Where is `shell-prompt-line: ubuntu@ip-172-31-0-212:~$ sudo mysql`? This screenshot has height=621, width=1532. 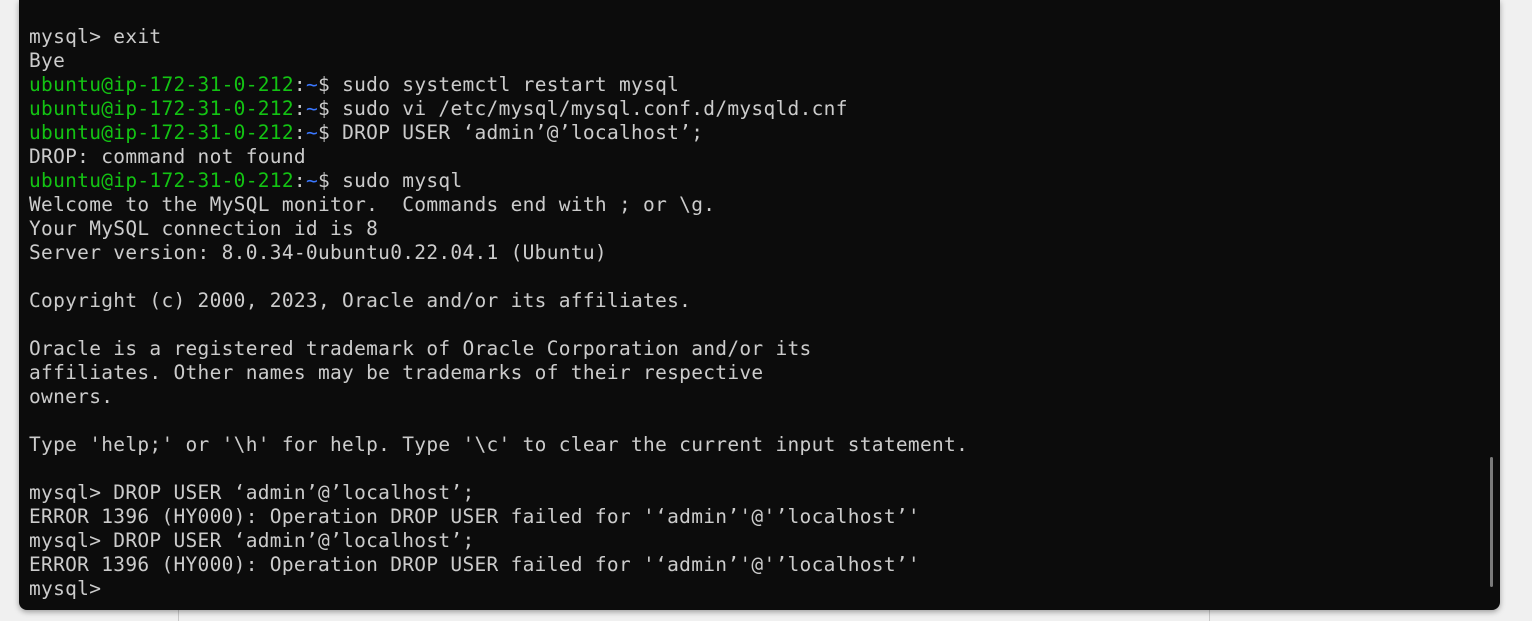
shell-prompt-line: ubuntu@ip-172-31-0-212:~$ sudo mysql is located at coordinates (498, 181).